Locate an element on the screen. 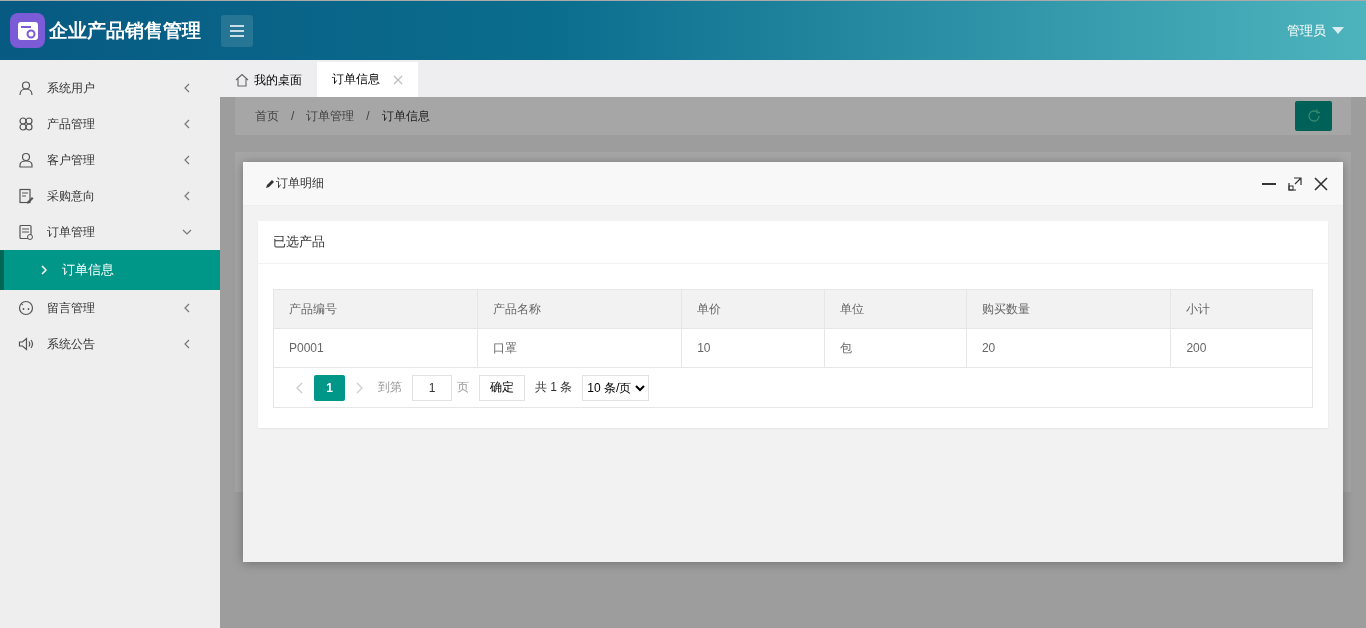  sidebar-item: 系统公告 is located at coordinates (110, 344).